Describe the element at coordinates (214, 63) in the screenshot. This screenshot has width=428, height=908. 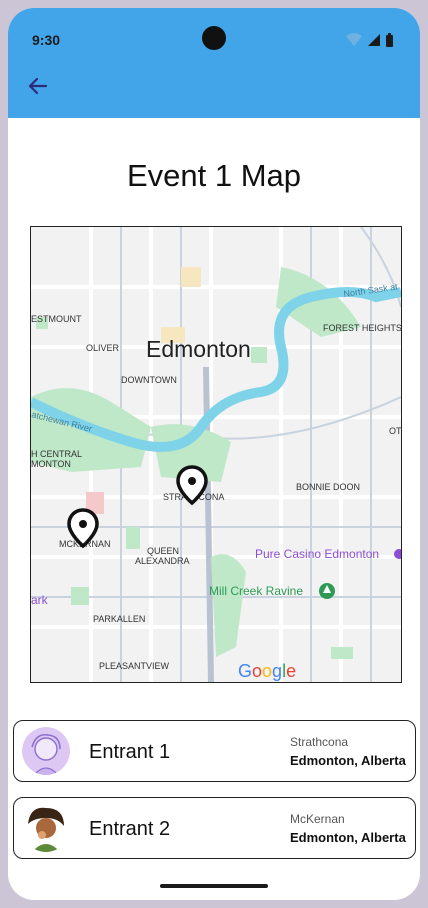
I see `app-bar: 9:30` at that location.